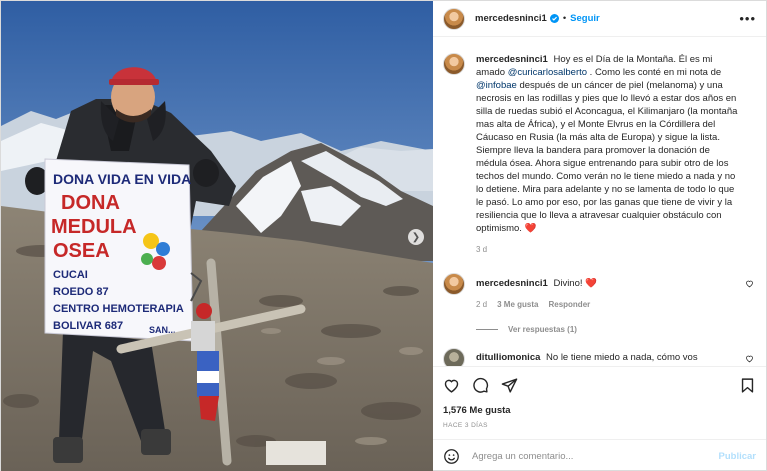 The width and height of the screenshot is (767, 471). I want to click on like-heart-icon, so click(451, 385).